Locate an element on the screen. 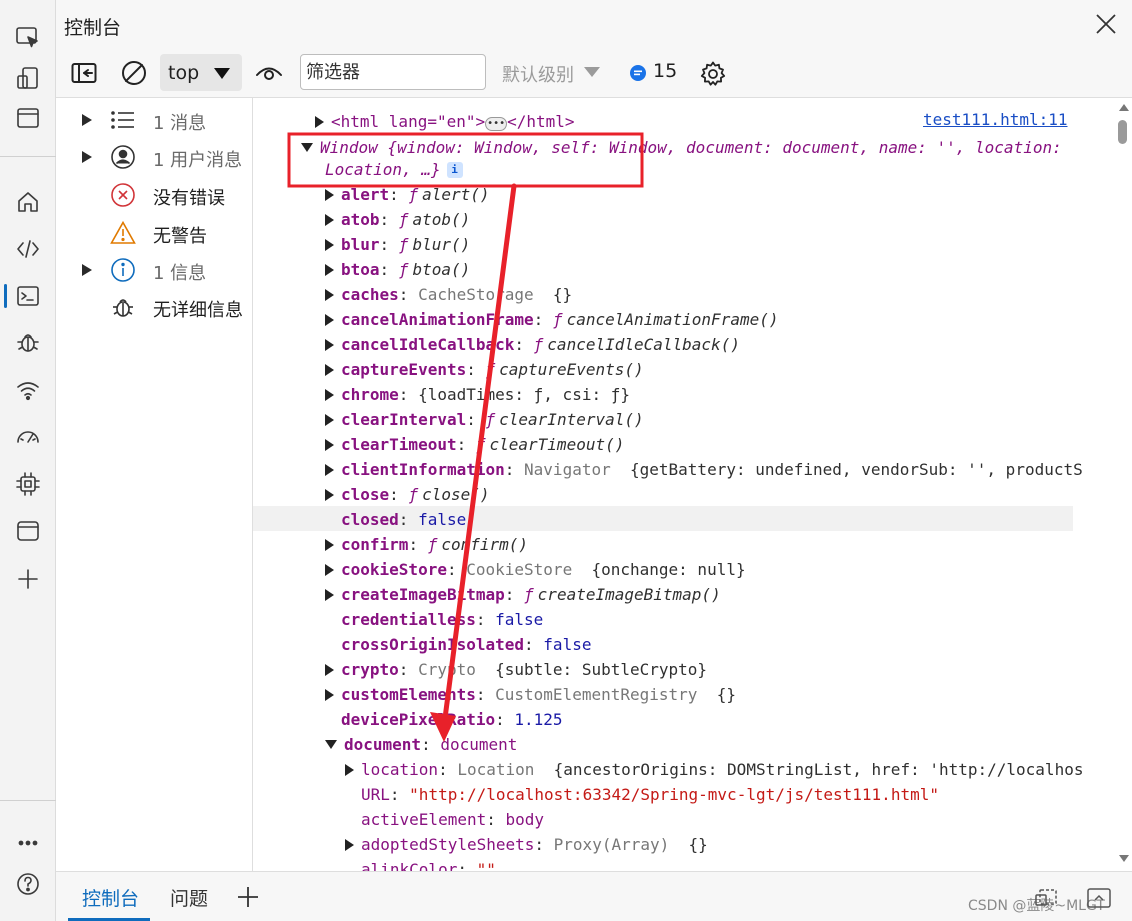  property-row-credentialless: credentialless: false is located at coordinates (442, 619).